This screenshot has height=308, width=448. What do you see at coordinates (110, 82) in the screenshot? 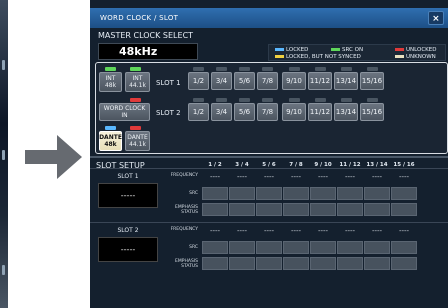
I see `int-48k-button: INT 48k` at bounding box center [110, 82].